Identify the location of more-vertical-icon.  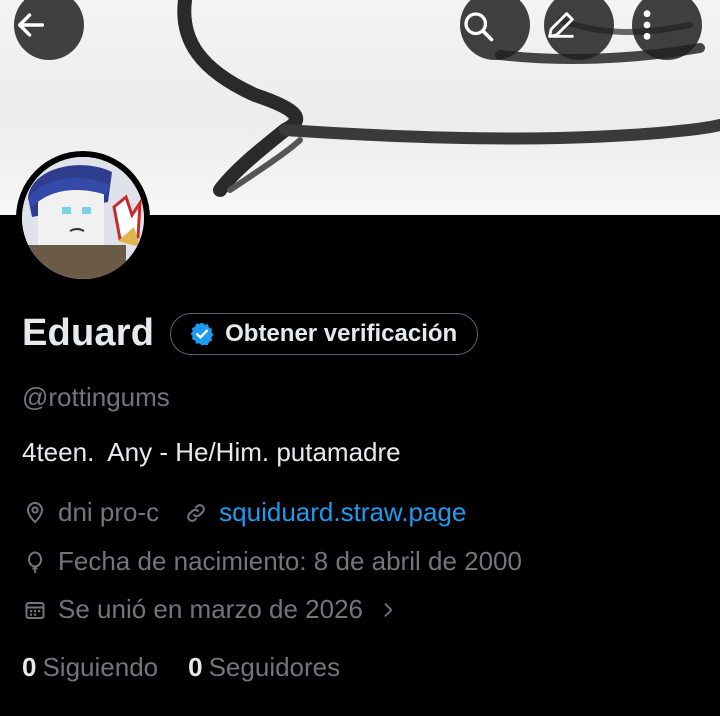
(647, 25).